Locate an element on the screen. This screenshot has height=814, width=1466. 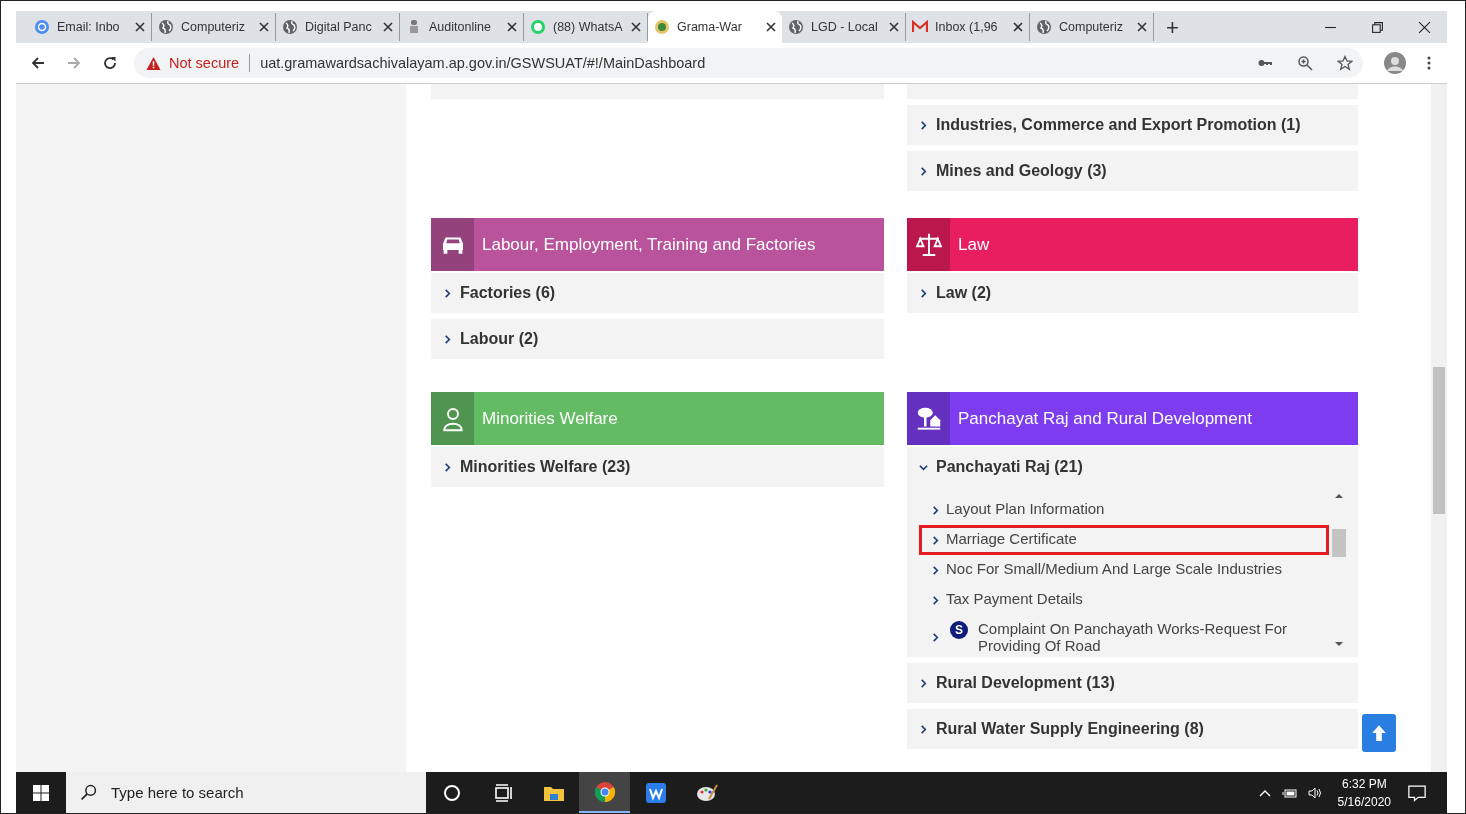
menu-icon is located at coordinates (1429, 63).